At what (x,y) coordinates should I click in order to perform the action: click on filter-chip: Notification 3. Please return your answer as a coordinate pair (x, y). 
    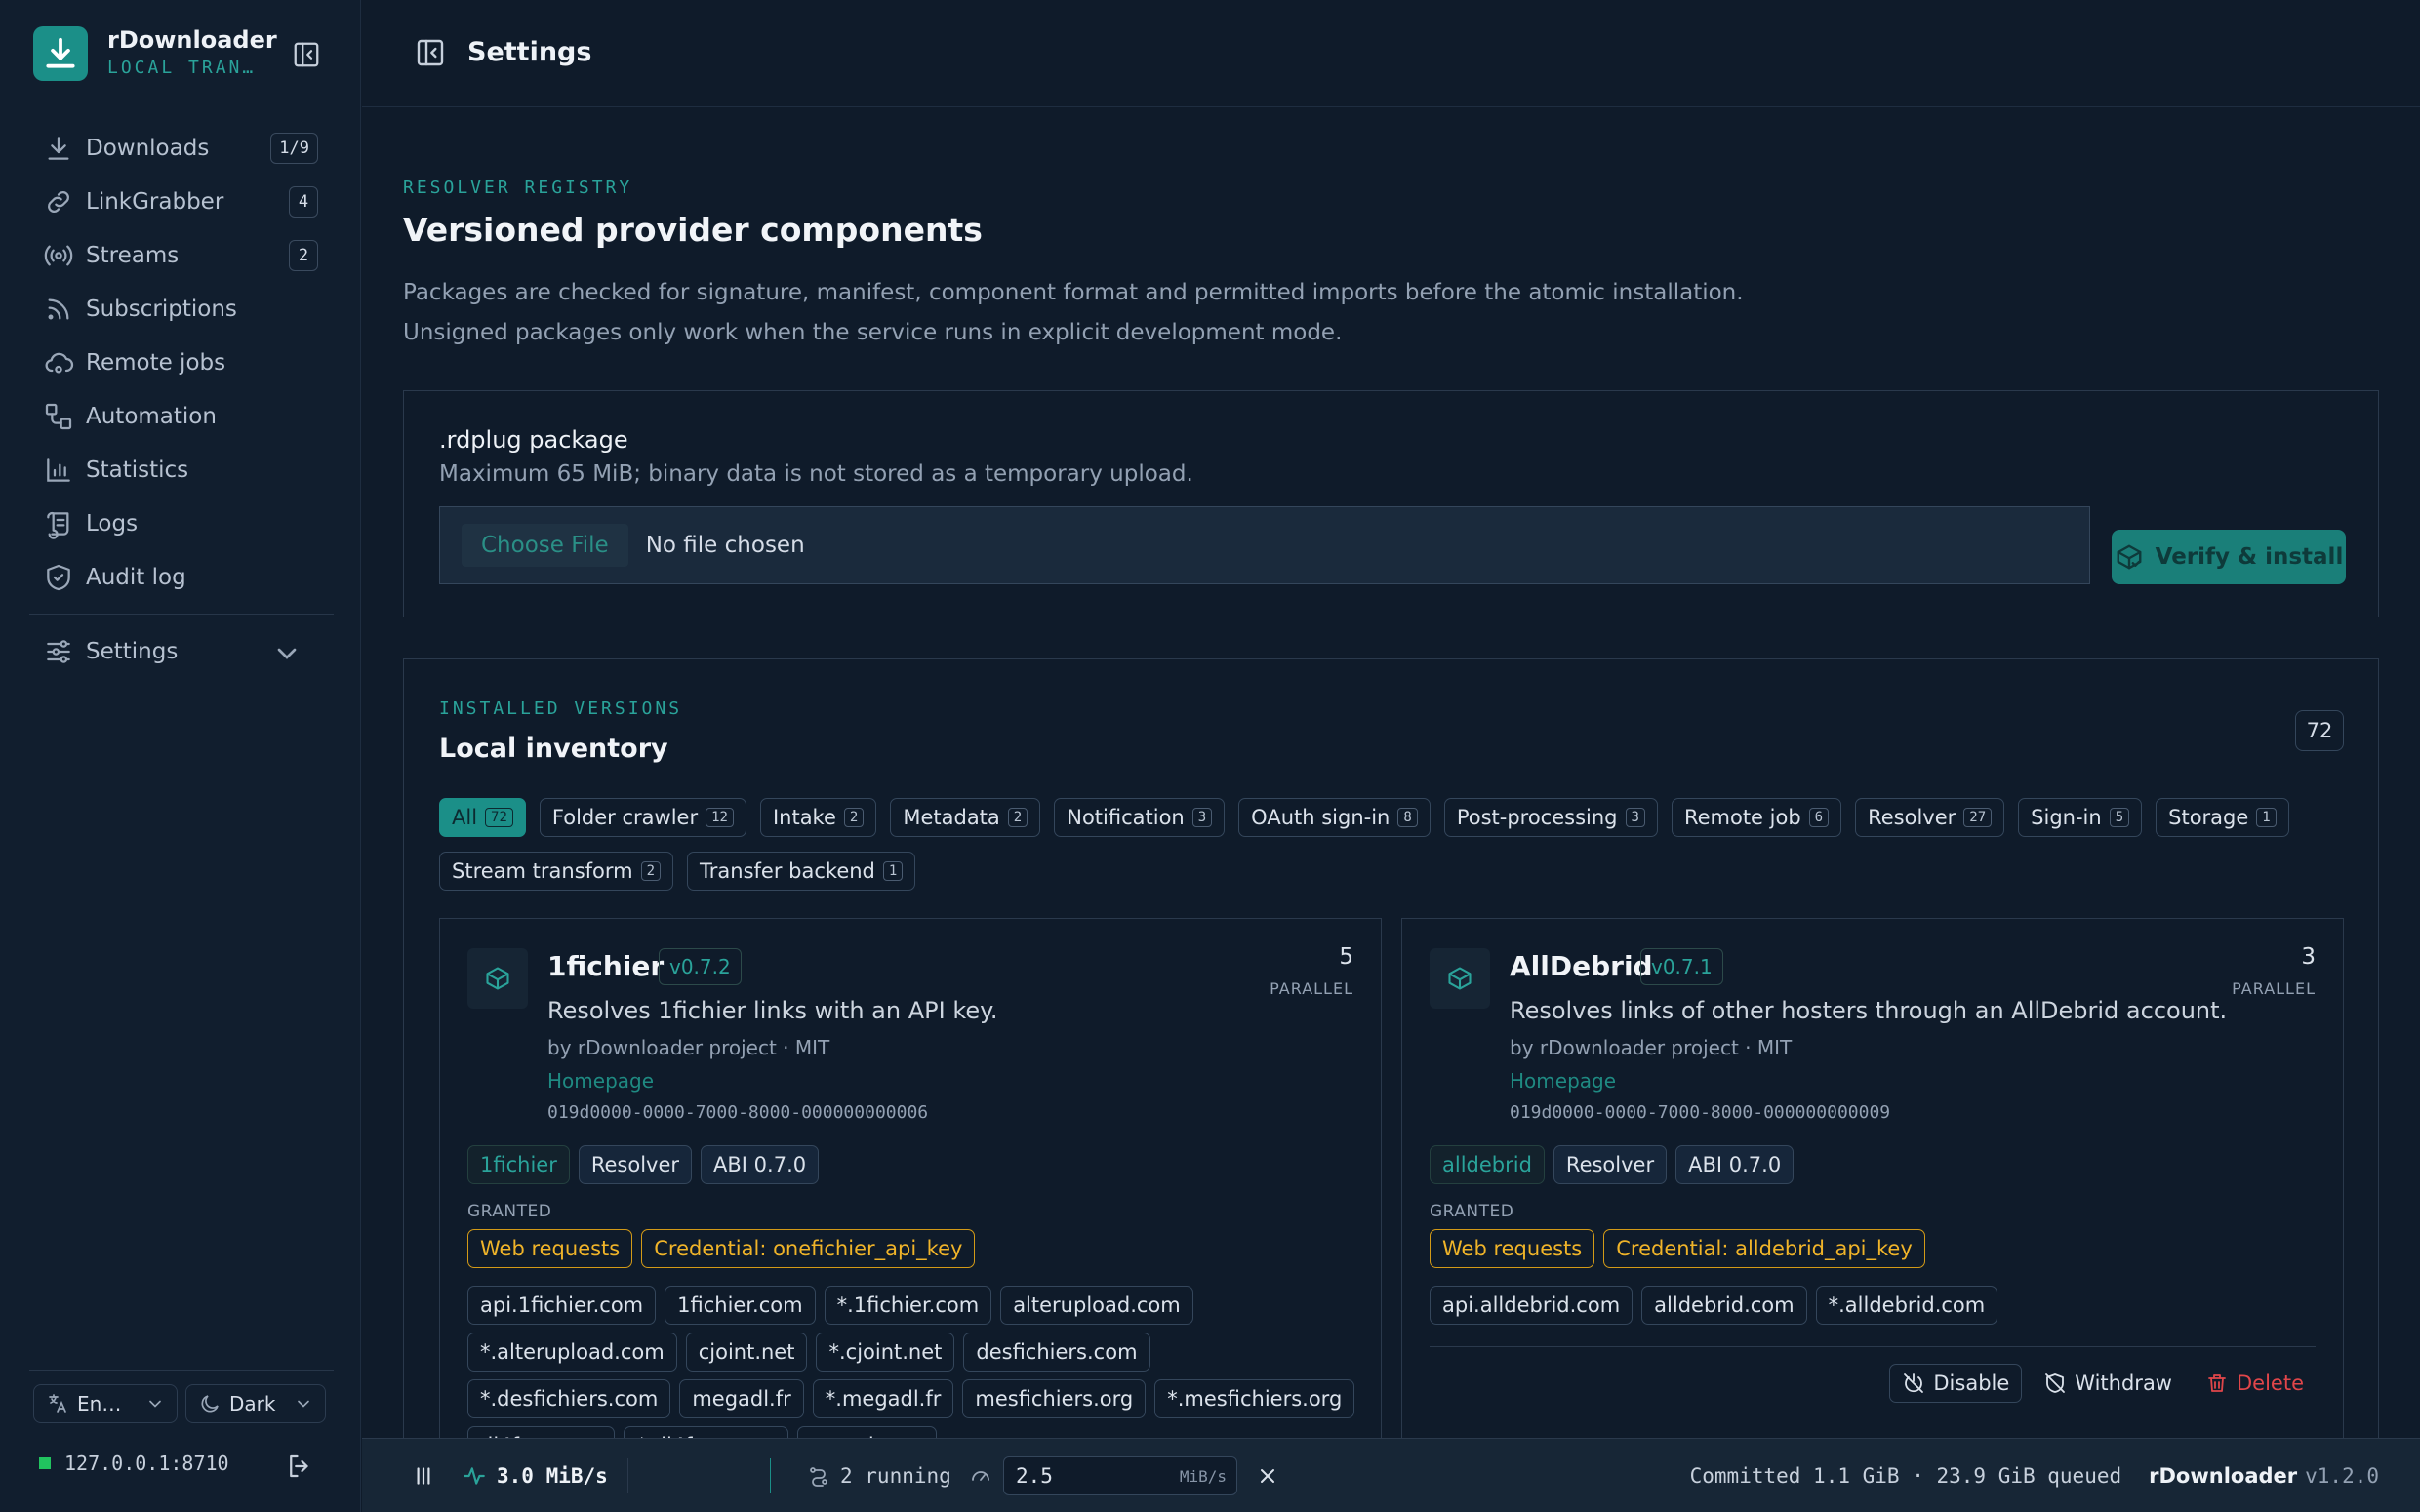
    Looking at the image, I should click on (1140, 817).